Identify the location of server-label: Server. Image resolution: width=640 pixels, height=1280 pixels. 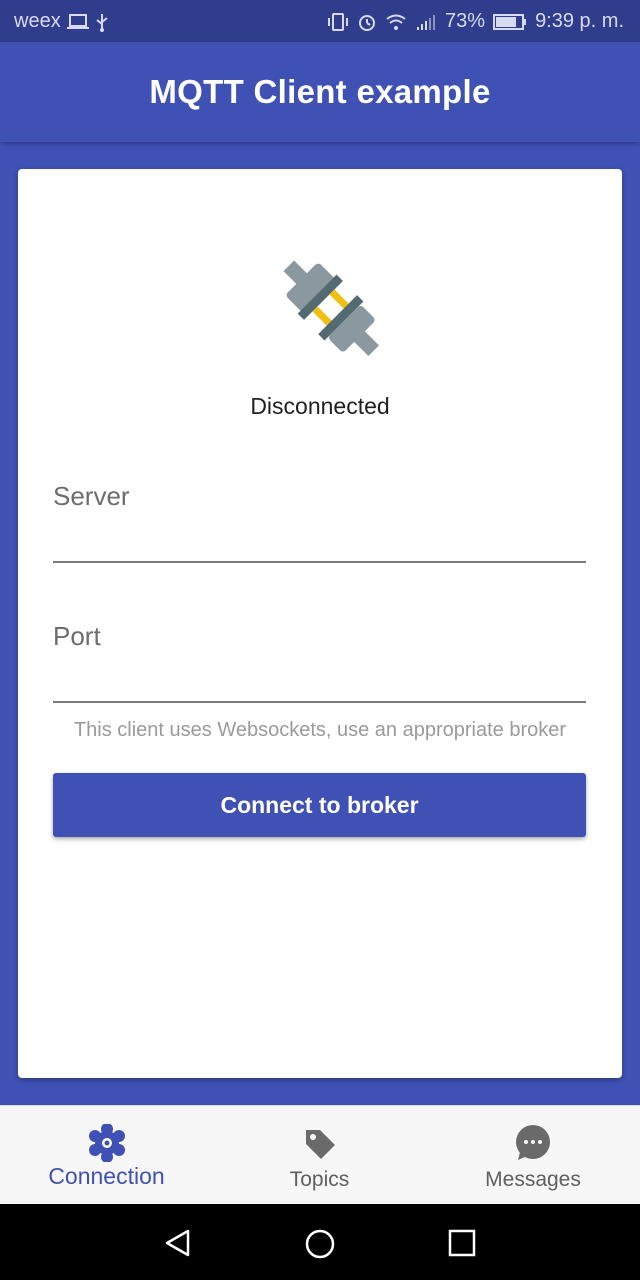
(91, 496).